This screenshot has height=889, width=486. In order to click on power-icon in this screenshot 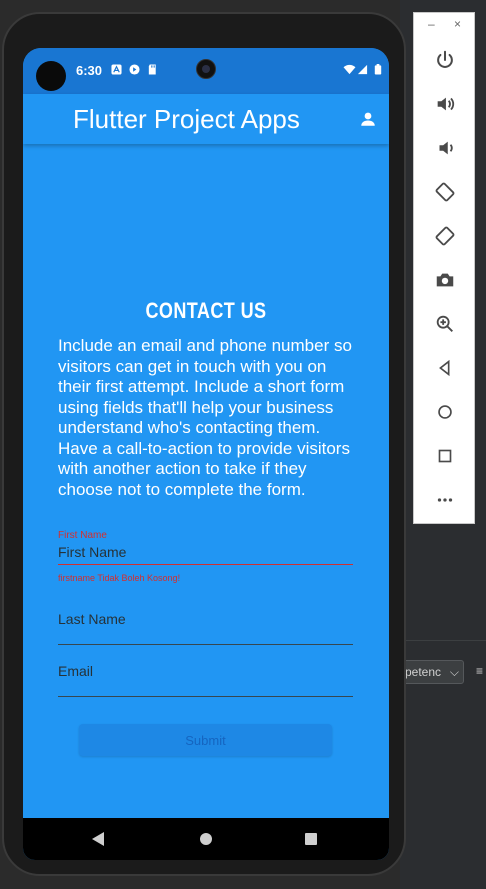, I will do `click(445, 60)`.